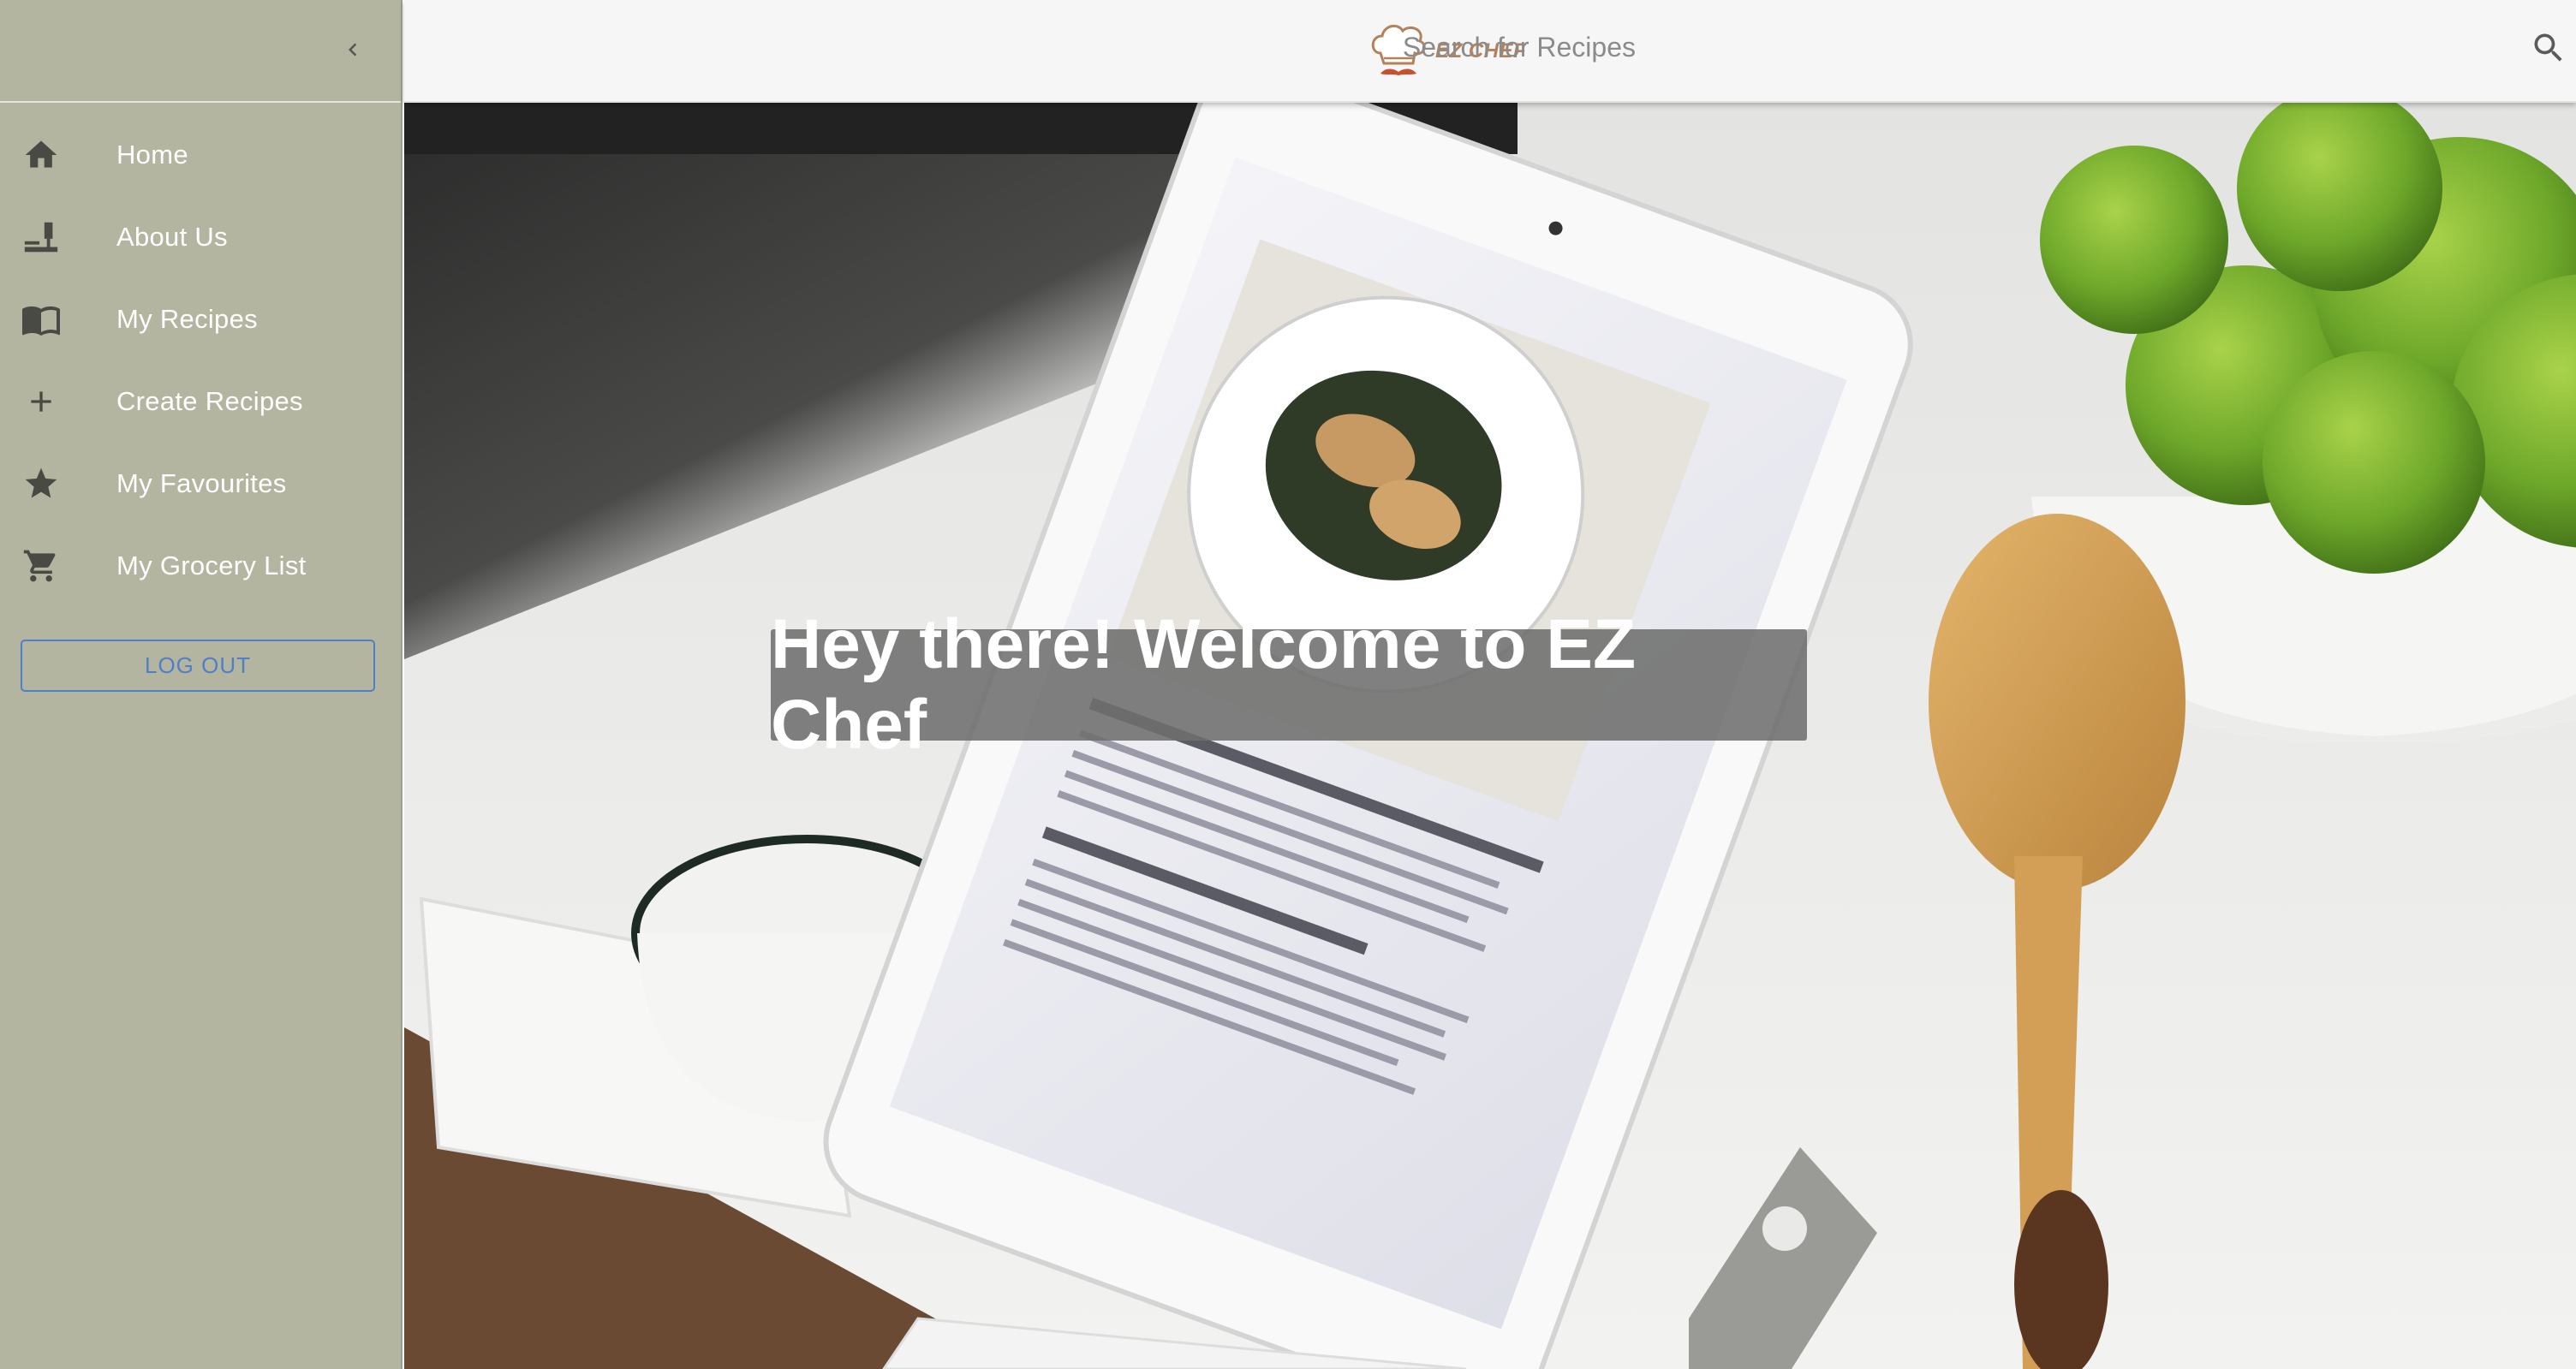 Image resolution: width=2576 pixels, height=1369 pixels. What do you see at coordinates (209, 401) in the screenshot?
I see `sidebar-item-label: Create Recipes` at bounding box center [209, 401].